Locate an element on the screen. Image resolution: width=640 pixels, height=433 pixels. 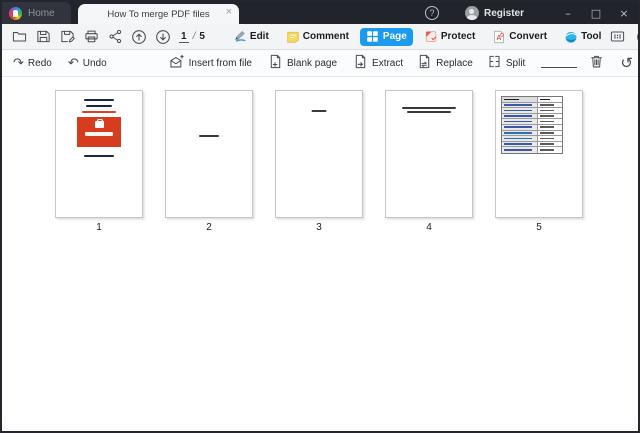
tab-protect-label: Protect is located at coordinates (458, 36).